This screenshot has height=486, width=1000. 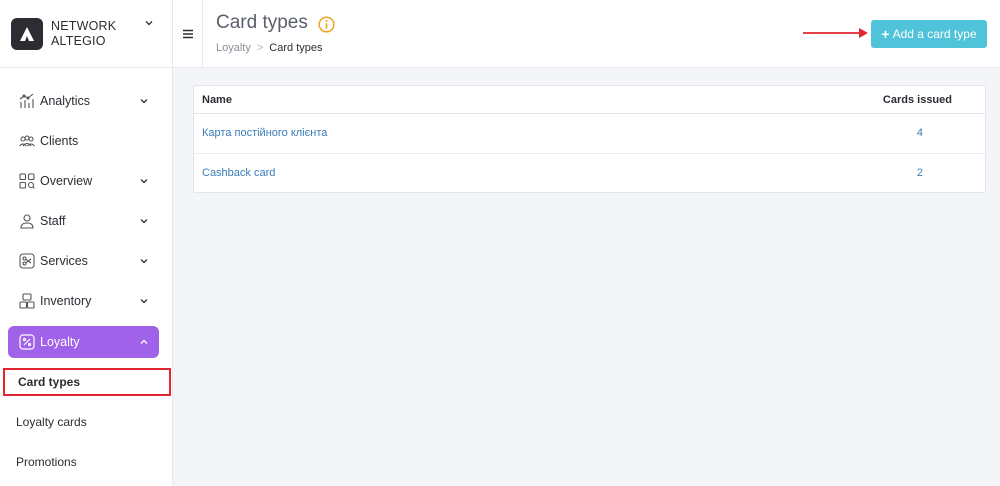 What do you see at coordinates (917, 99) in the screenshot?
I see `column-header-cards-issued: Cards issued` at bounding box center [917, 99].